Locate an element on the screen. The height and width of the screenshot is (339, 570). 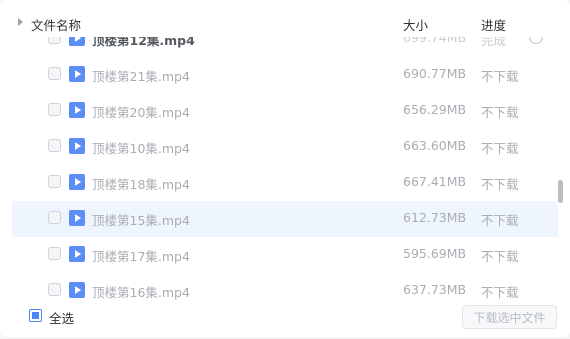
file-size: 667.41MB is located at coordinates (435, 181).